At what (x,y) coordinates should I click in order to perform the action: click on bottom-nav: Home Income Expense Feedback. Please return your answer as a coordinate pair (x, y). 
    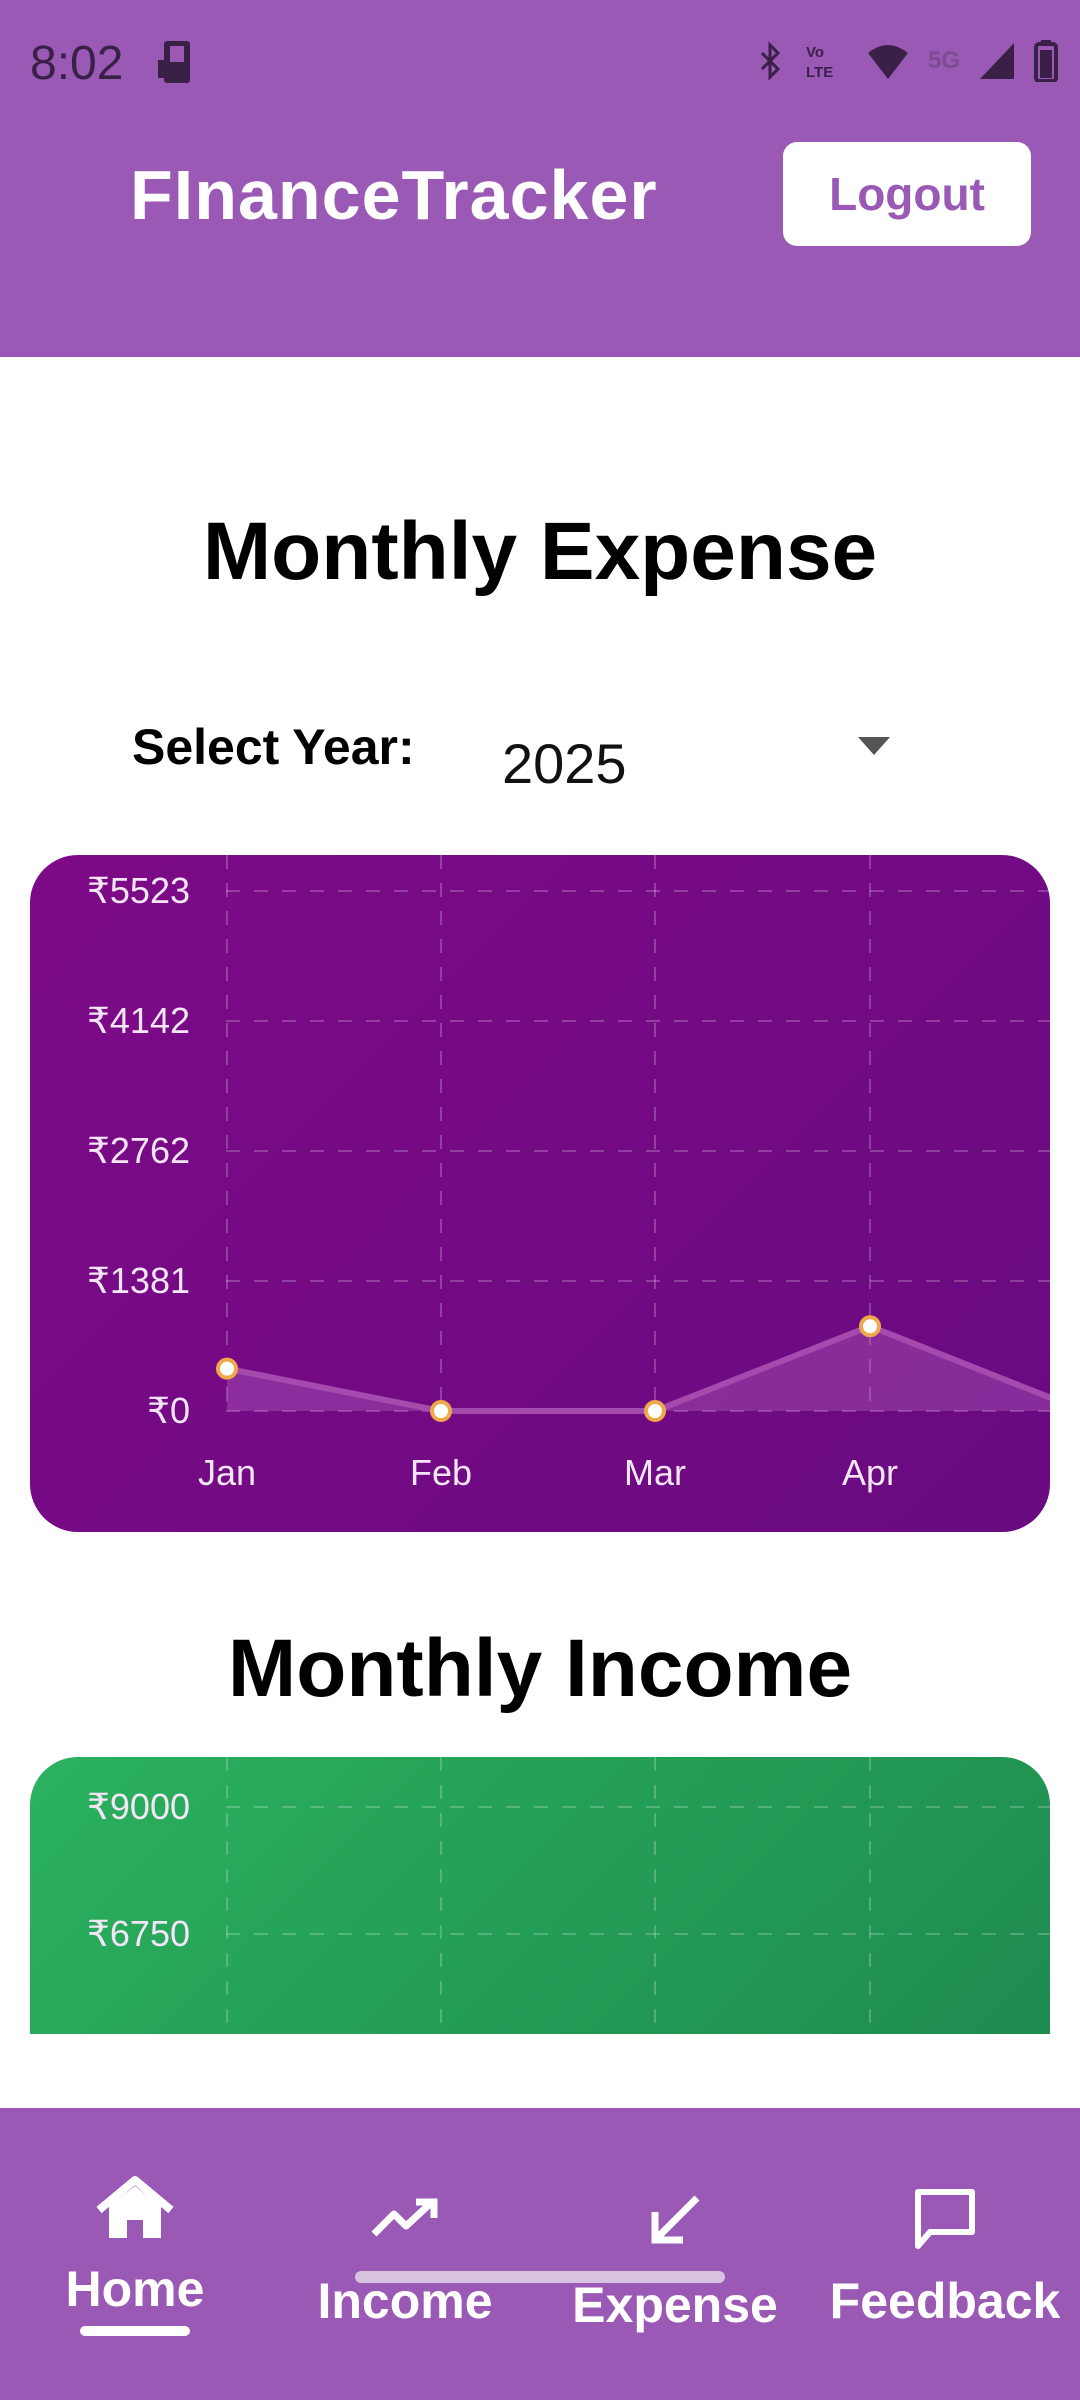
    Looking at the image, I should click on (540, 2254).